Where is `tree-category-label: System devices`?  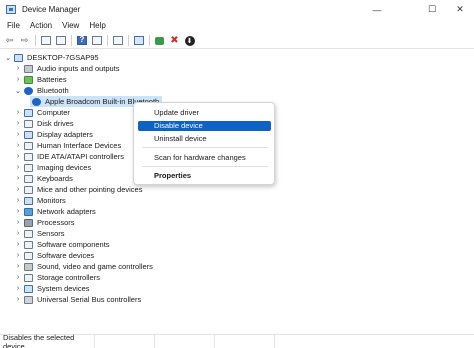 tree-category-label: System devices is located at coordinates (63, 288).